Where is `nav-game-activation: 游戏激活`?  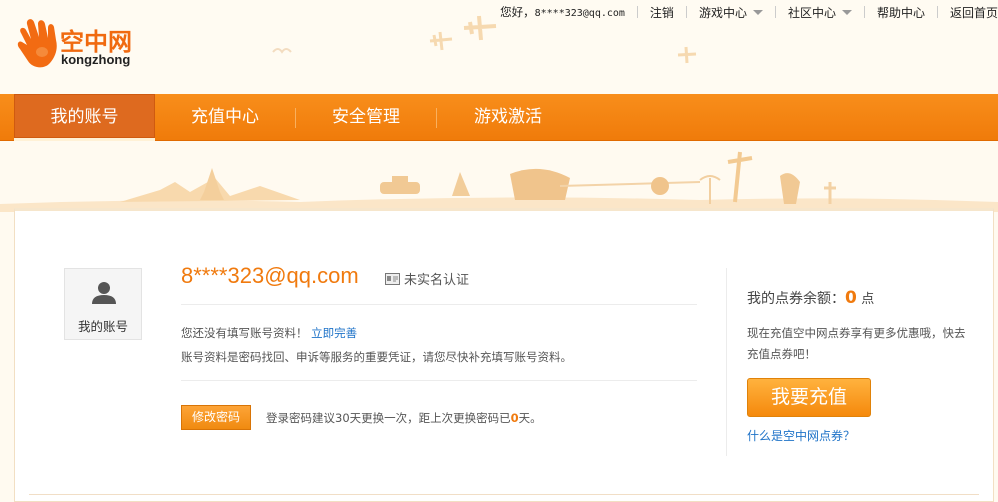
nav-game-activation: 游戏激活 is located at coordinates (508, 117).